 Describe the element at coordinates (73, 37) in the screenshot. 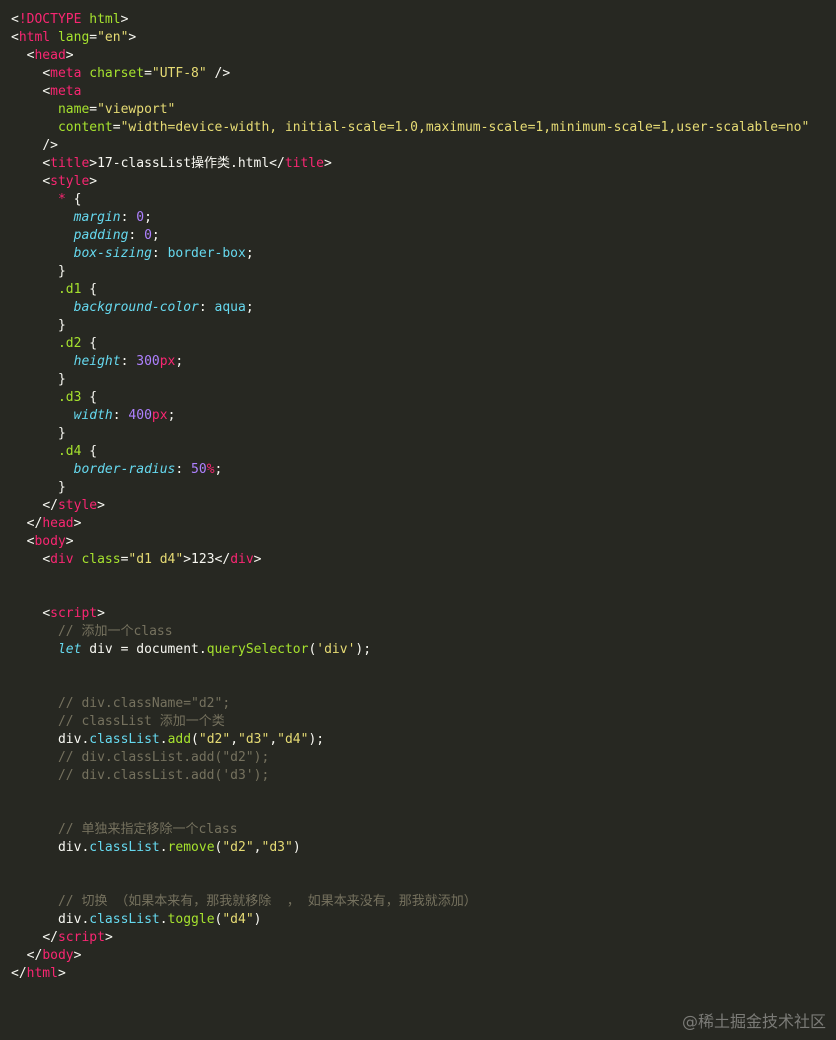

I see `code-token: lang` at that location.